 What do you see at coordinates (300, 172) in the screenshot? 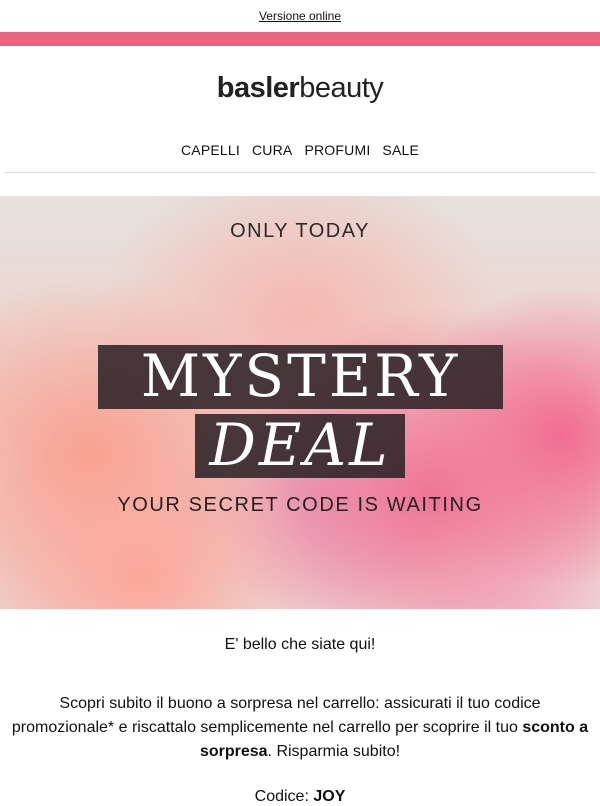
I see `nav-divider` at bounding box center [300, 172].